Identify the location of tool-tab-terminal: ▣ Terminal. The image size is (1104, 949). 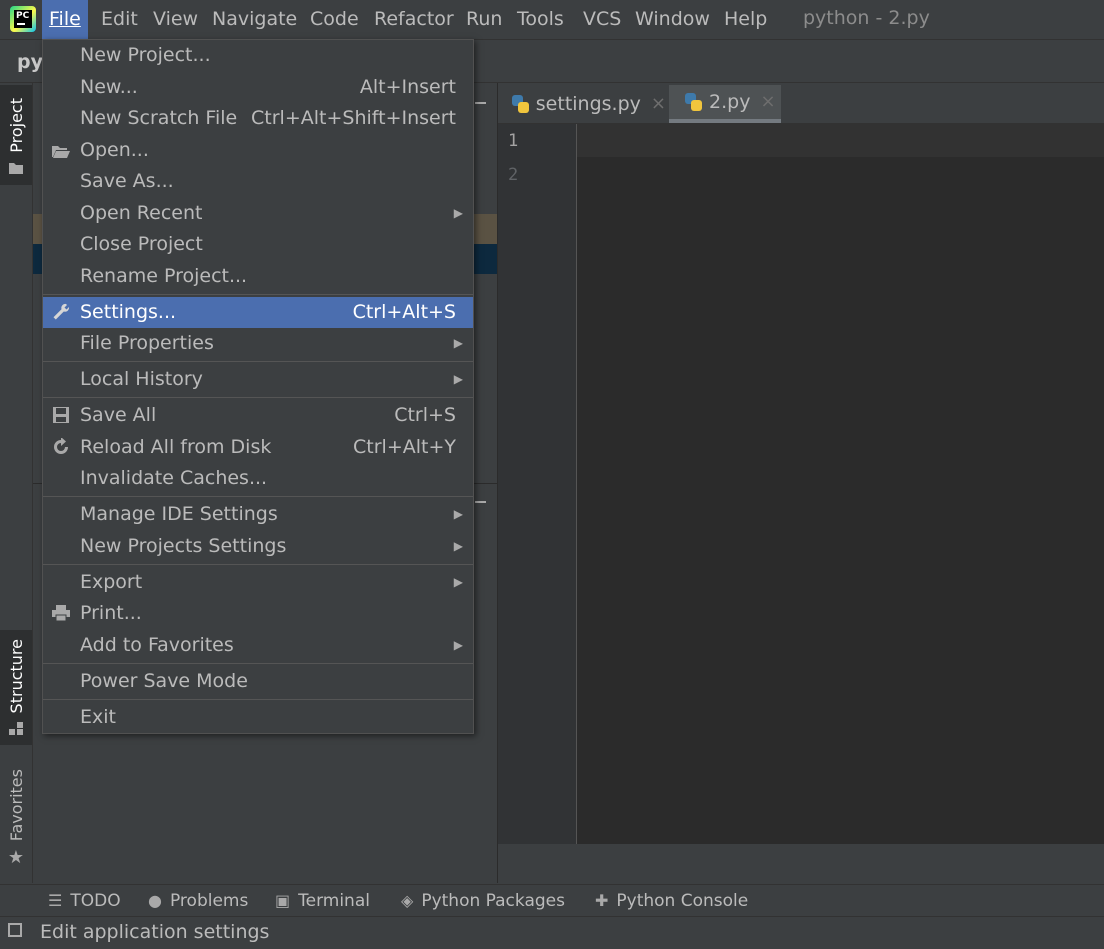
(322, 901).